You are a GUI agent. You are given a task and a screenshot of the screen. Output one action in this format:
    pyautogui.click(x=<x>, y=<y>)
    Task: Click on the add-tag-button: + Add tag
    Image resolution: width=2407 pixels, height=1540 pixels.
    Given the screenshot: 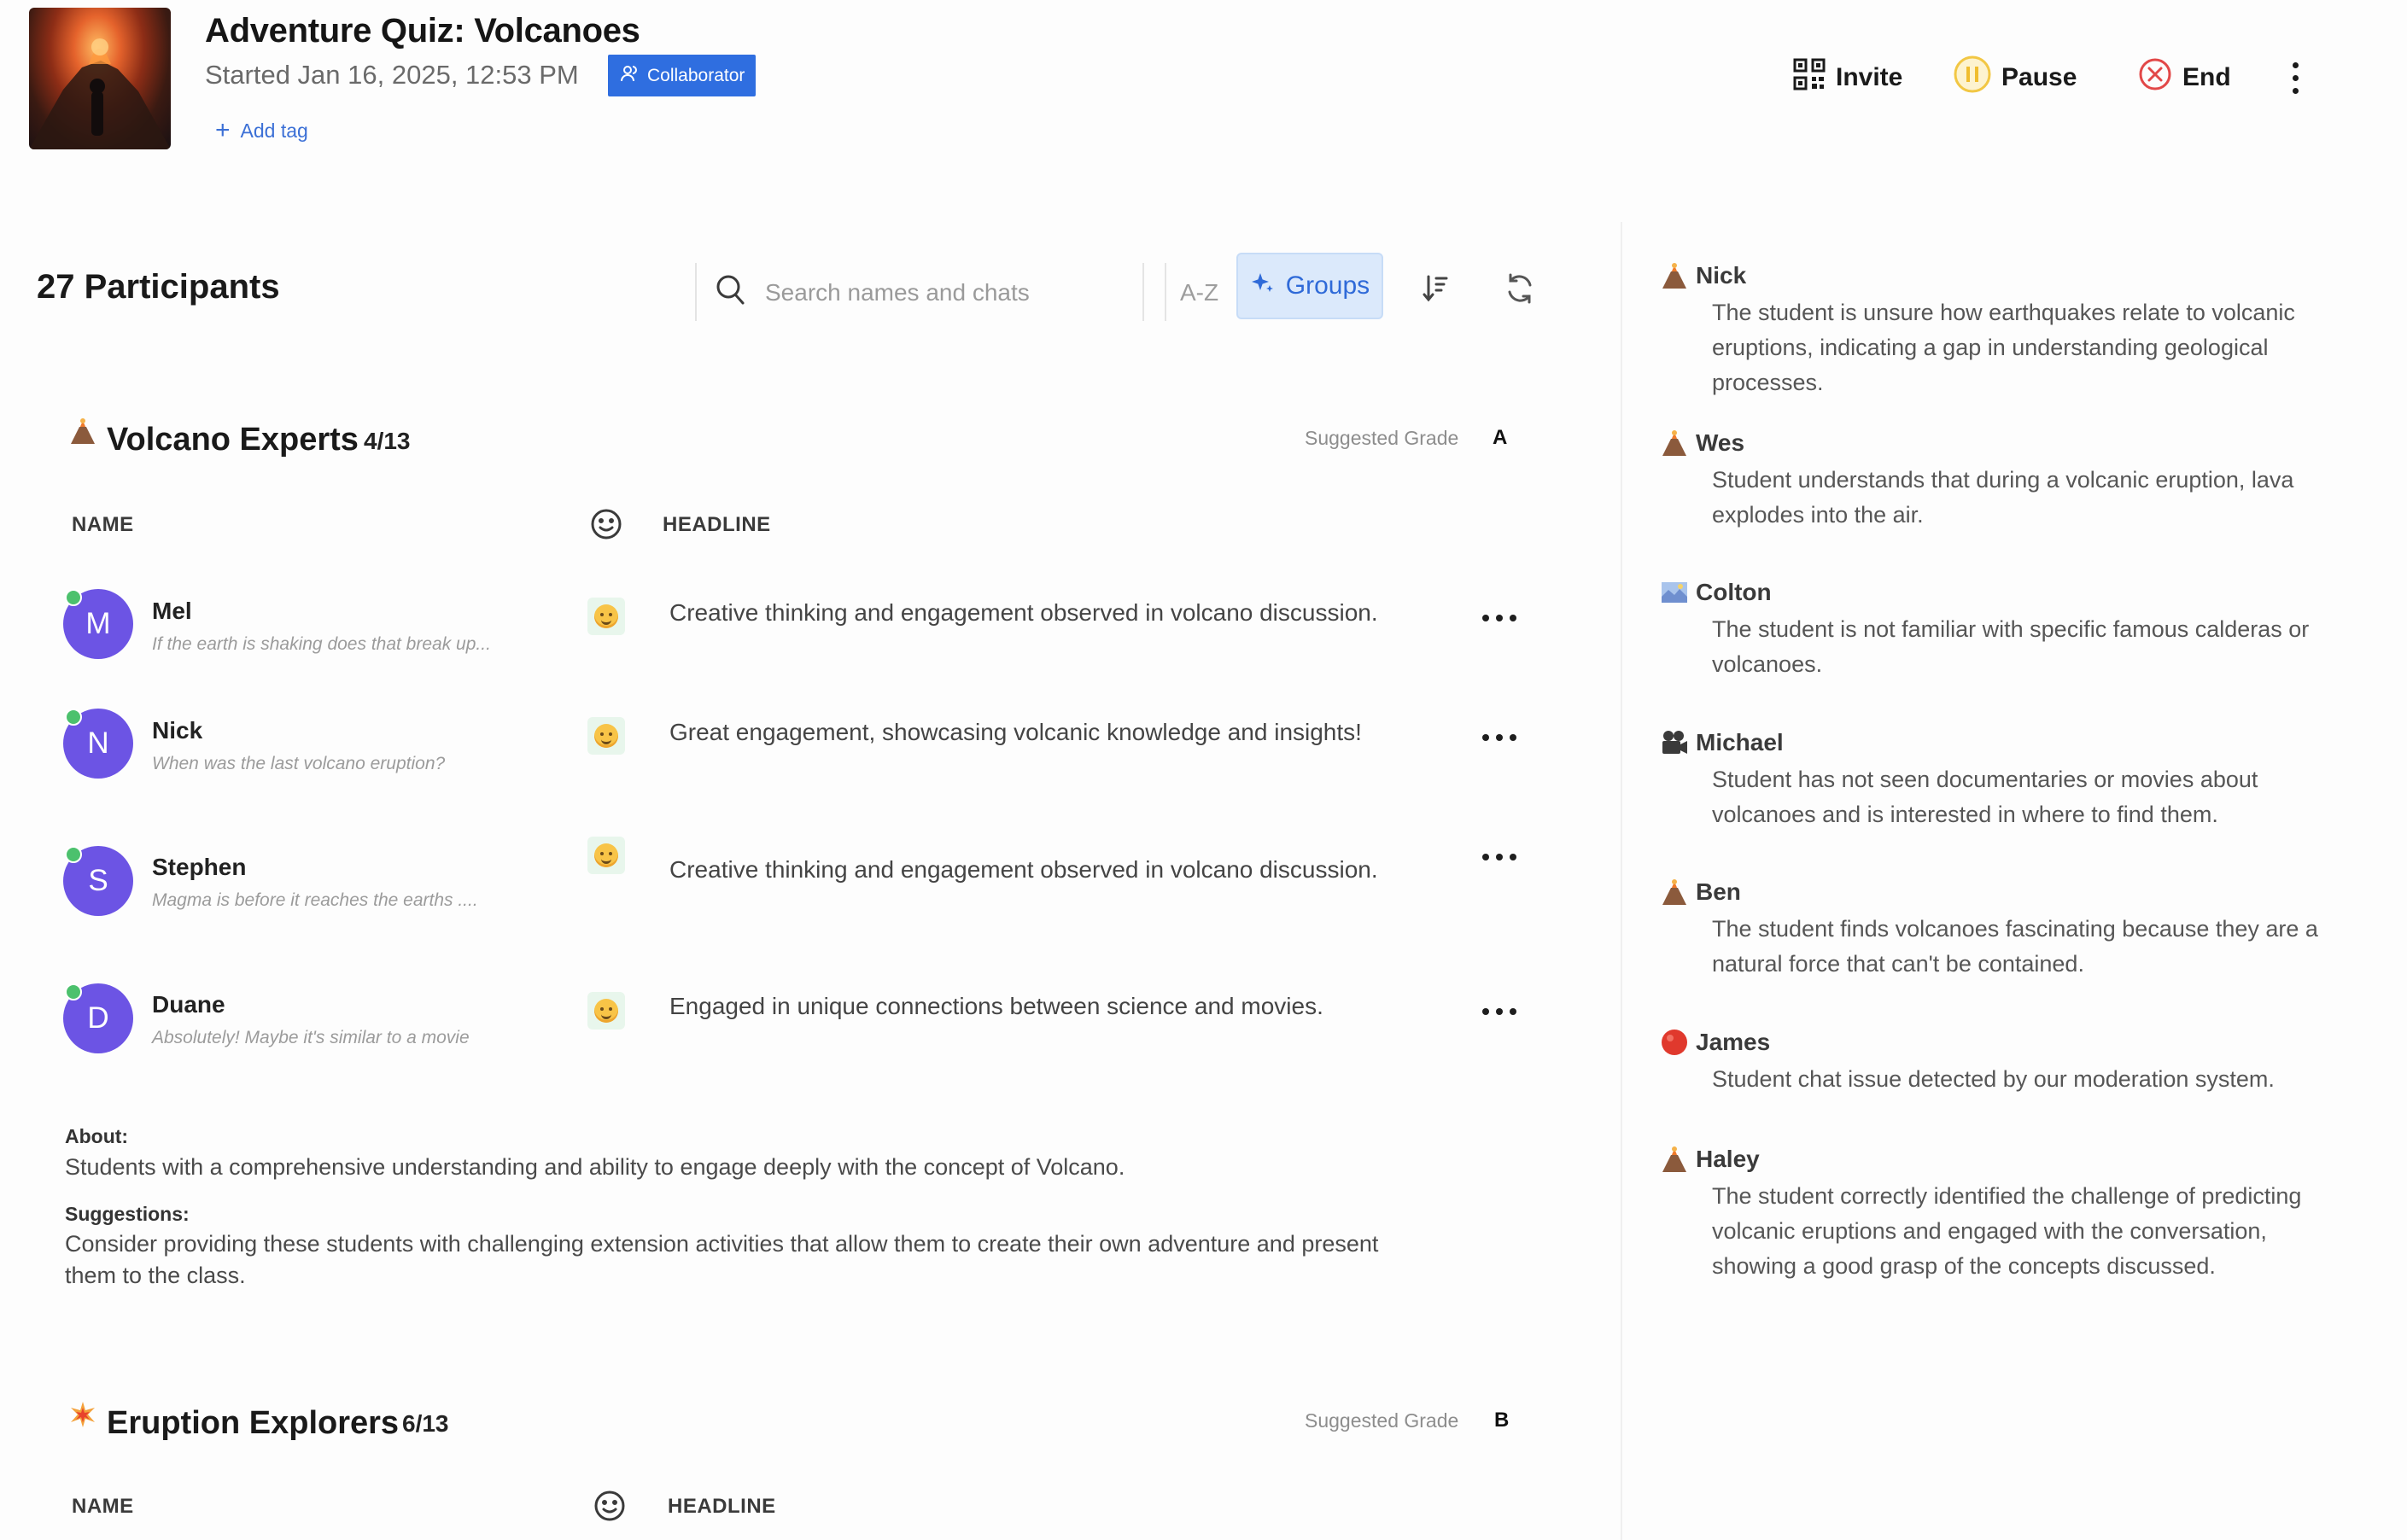 What is the action you would take?
    pyautogui.click(x=261, y=130)
    